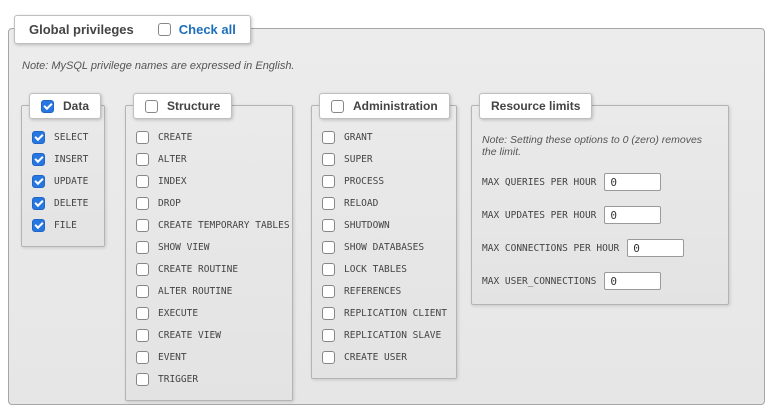 The height and width of the screenshot is (411, 768). I want to click on max-user-connections-label: MAX USER_CONNECTIONS, so click(539, 281).